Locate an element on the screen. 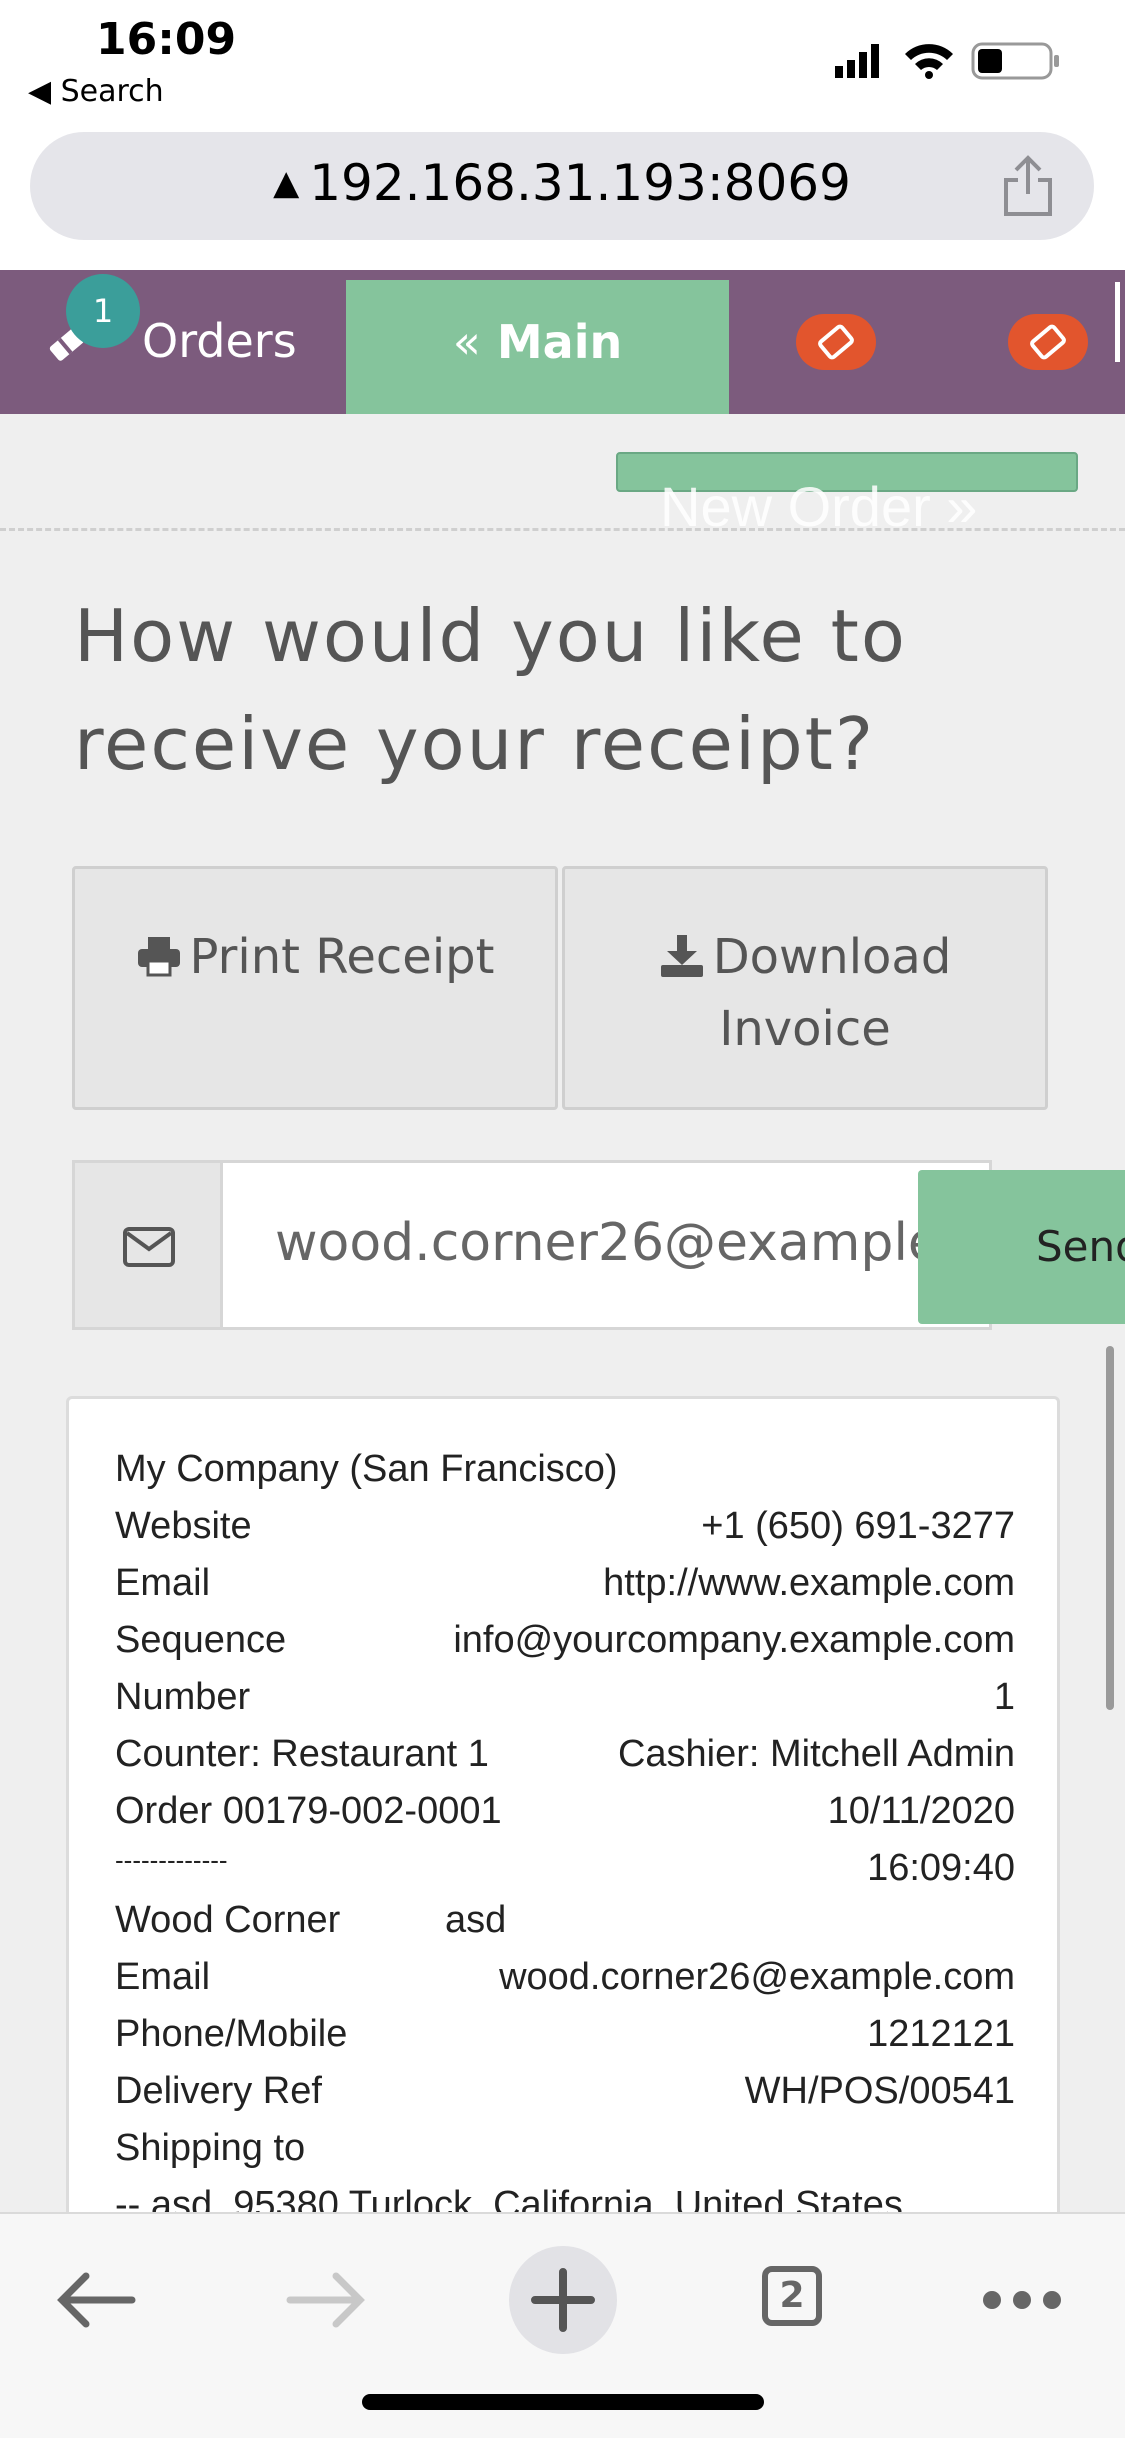 This screenshot has width=1125, height=2438. receipt-row-label: Phone/Mobile is located at coordinates (231, 2034).